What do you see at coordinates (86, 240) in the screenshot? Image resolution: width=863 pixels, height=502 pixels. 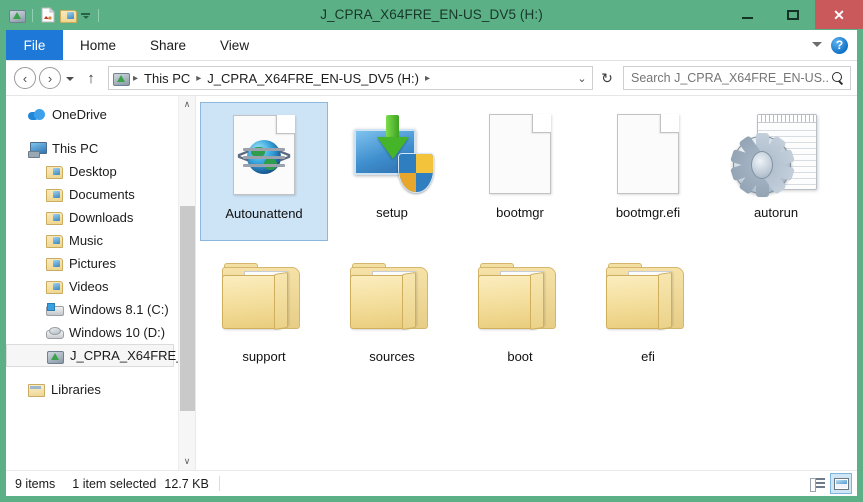 I see `sidebar-item-label: Music` at bounding box center [86, 240].